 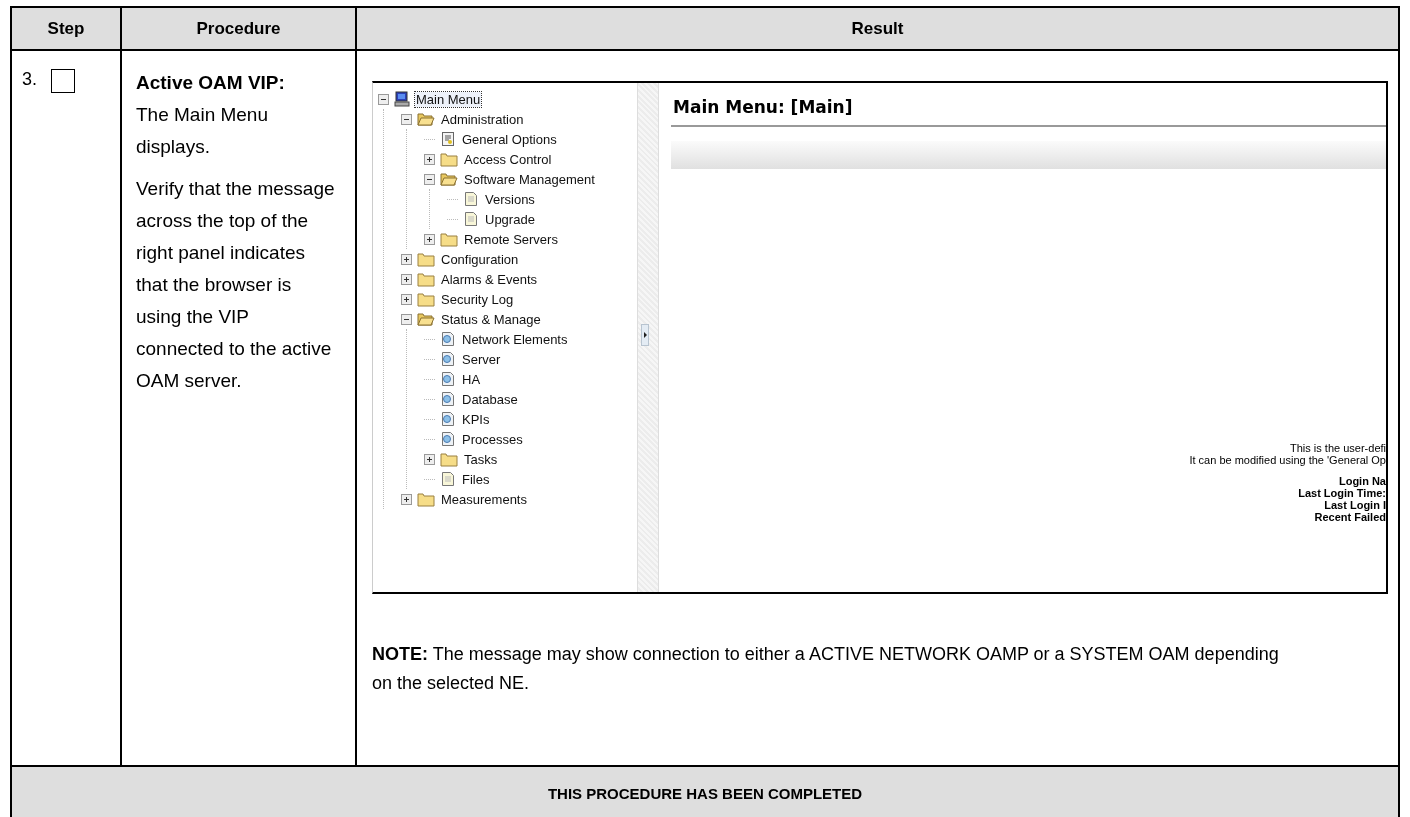 What do you see at coordinates (63, 81) in the screenshot?
I see `checkbox` at bounding box center [63, 81].